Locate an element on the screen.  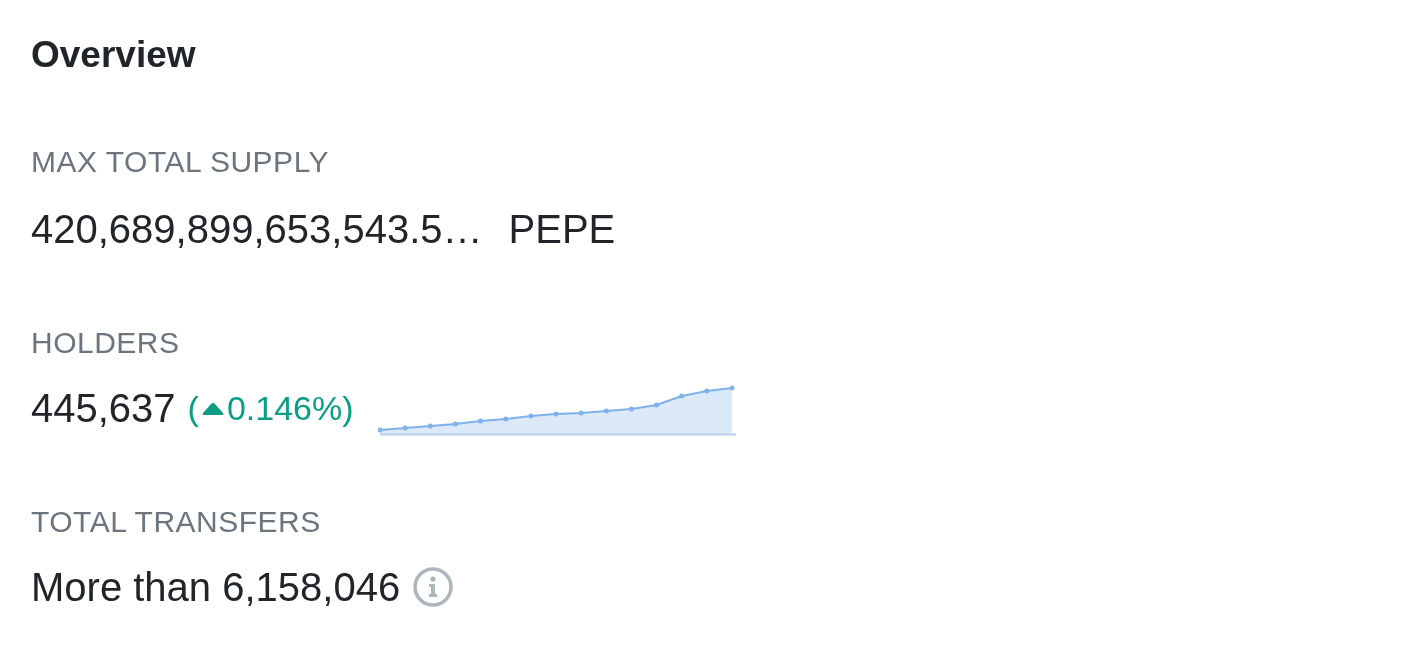
field-label: TOTAL TRANSFERS is located at coordinates (176, 522).